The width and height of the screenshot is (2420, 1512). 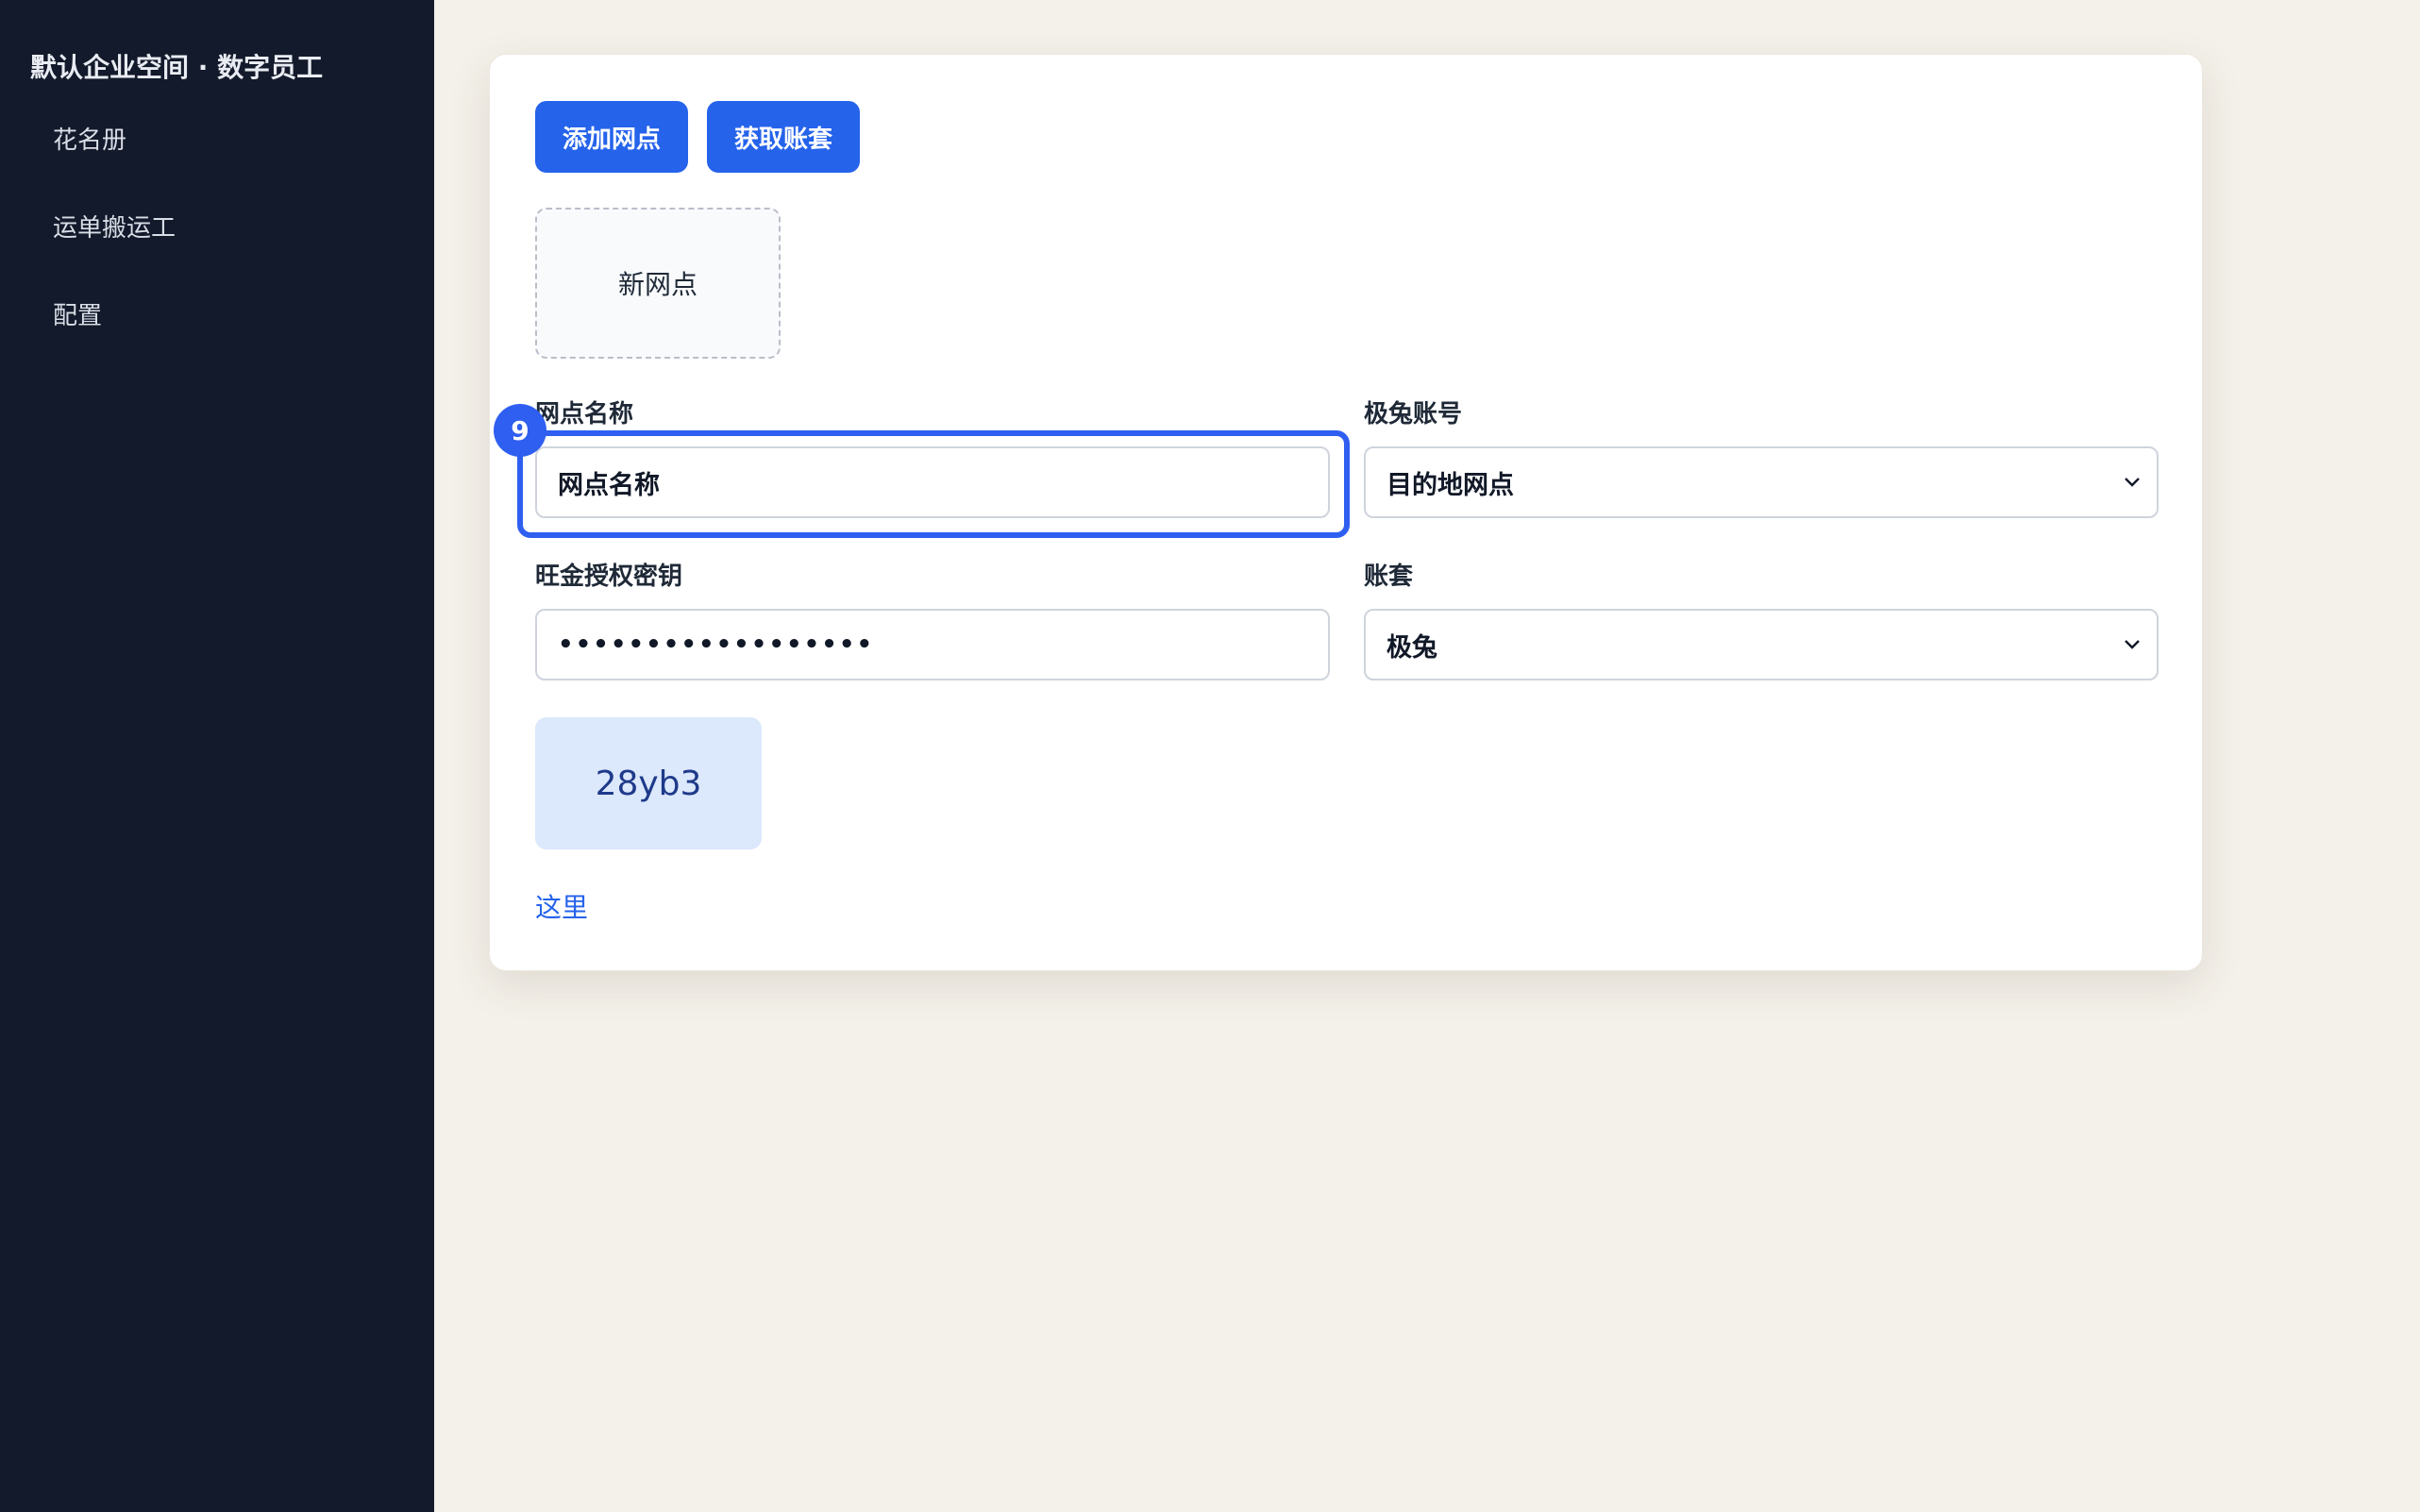 What do you see at coordinates (932, 482) in the screenshot?
I see `site-name-input: 网点名称` at bounding box center [932, 482].